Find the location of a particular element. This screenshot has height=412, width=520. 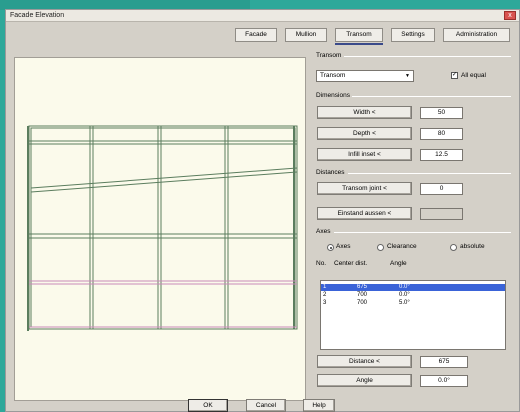

clearance-radio is located at coordinates (380, 247).